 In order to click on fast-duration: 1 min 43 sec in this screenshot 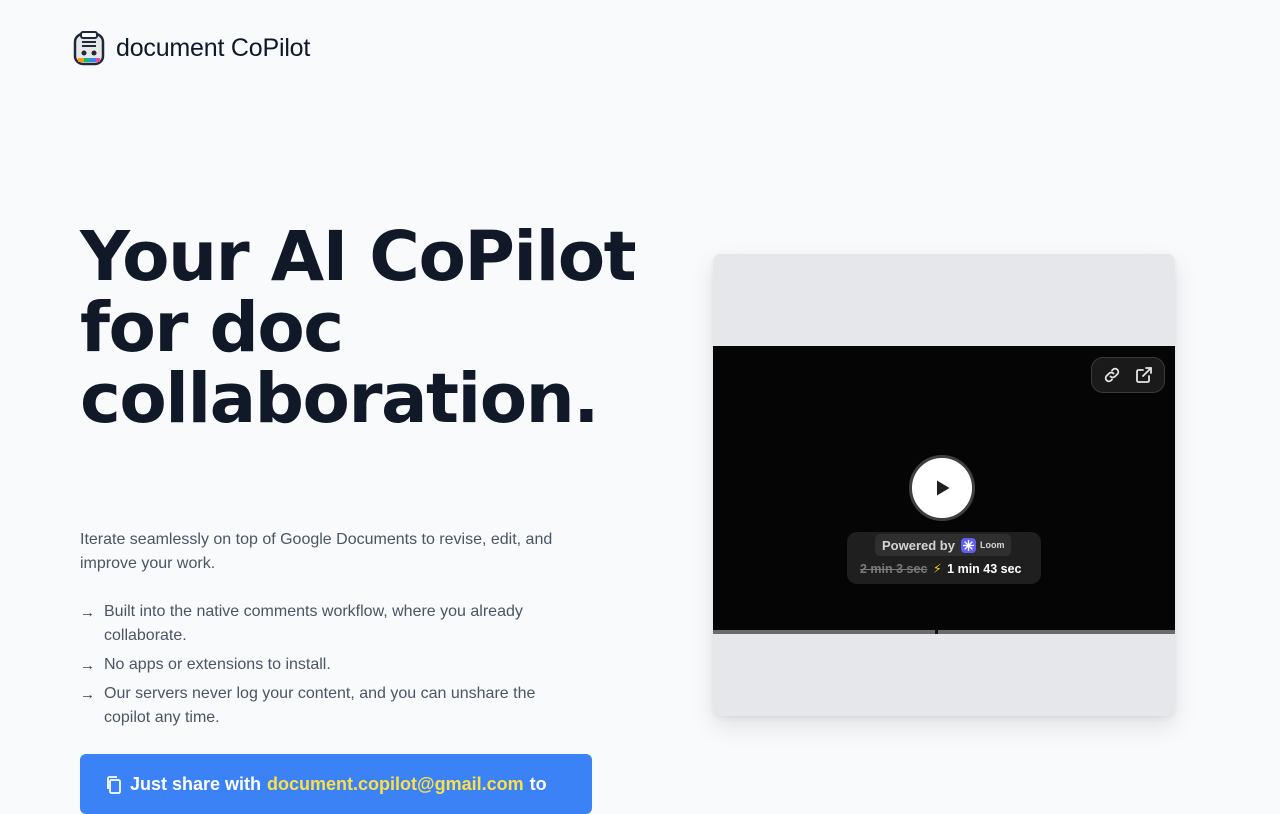, I will do `click(984, 569)`.